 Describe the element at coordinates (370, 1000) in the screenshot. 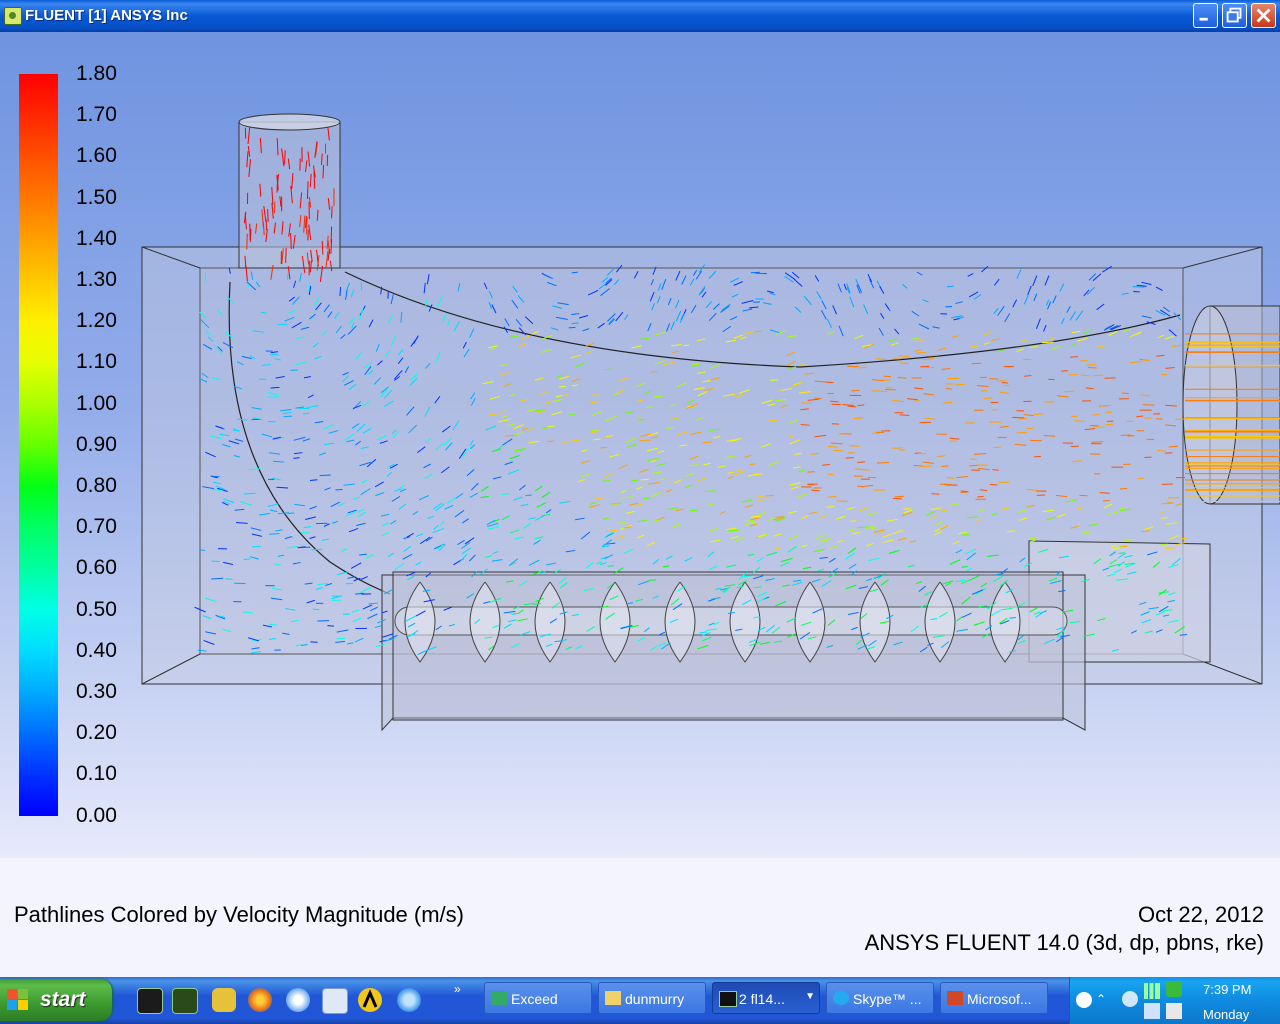

I see `autodesk-icon` at that location.